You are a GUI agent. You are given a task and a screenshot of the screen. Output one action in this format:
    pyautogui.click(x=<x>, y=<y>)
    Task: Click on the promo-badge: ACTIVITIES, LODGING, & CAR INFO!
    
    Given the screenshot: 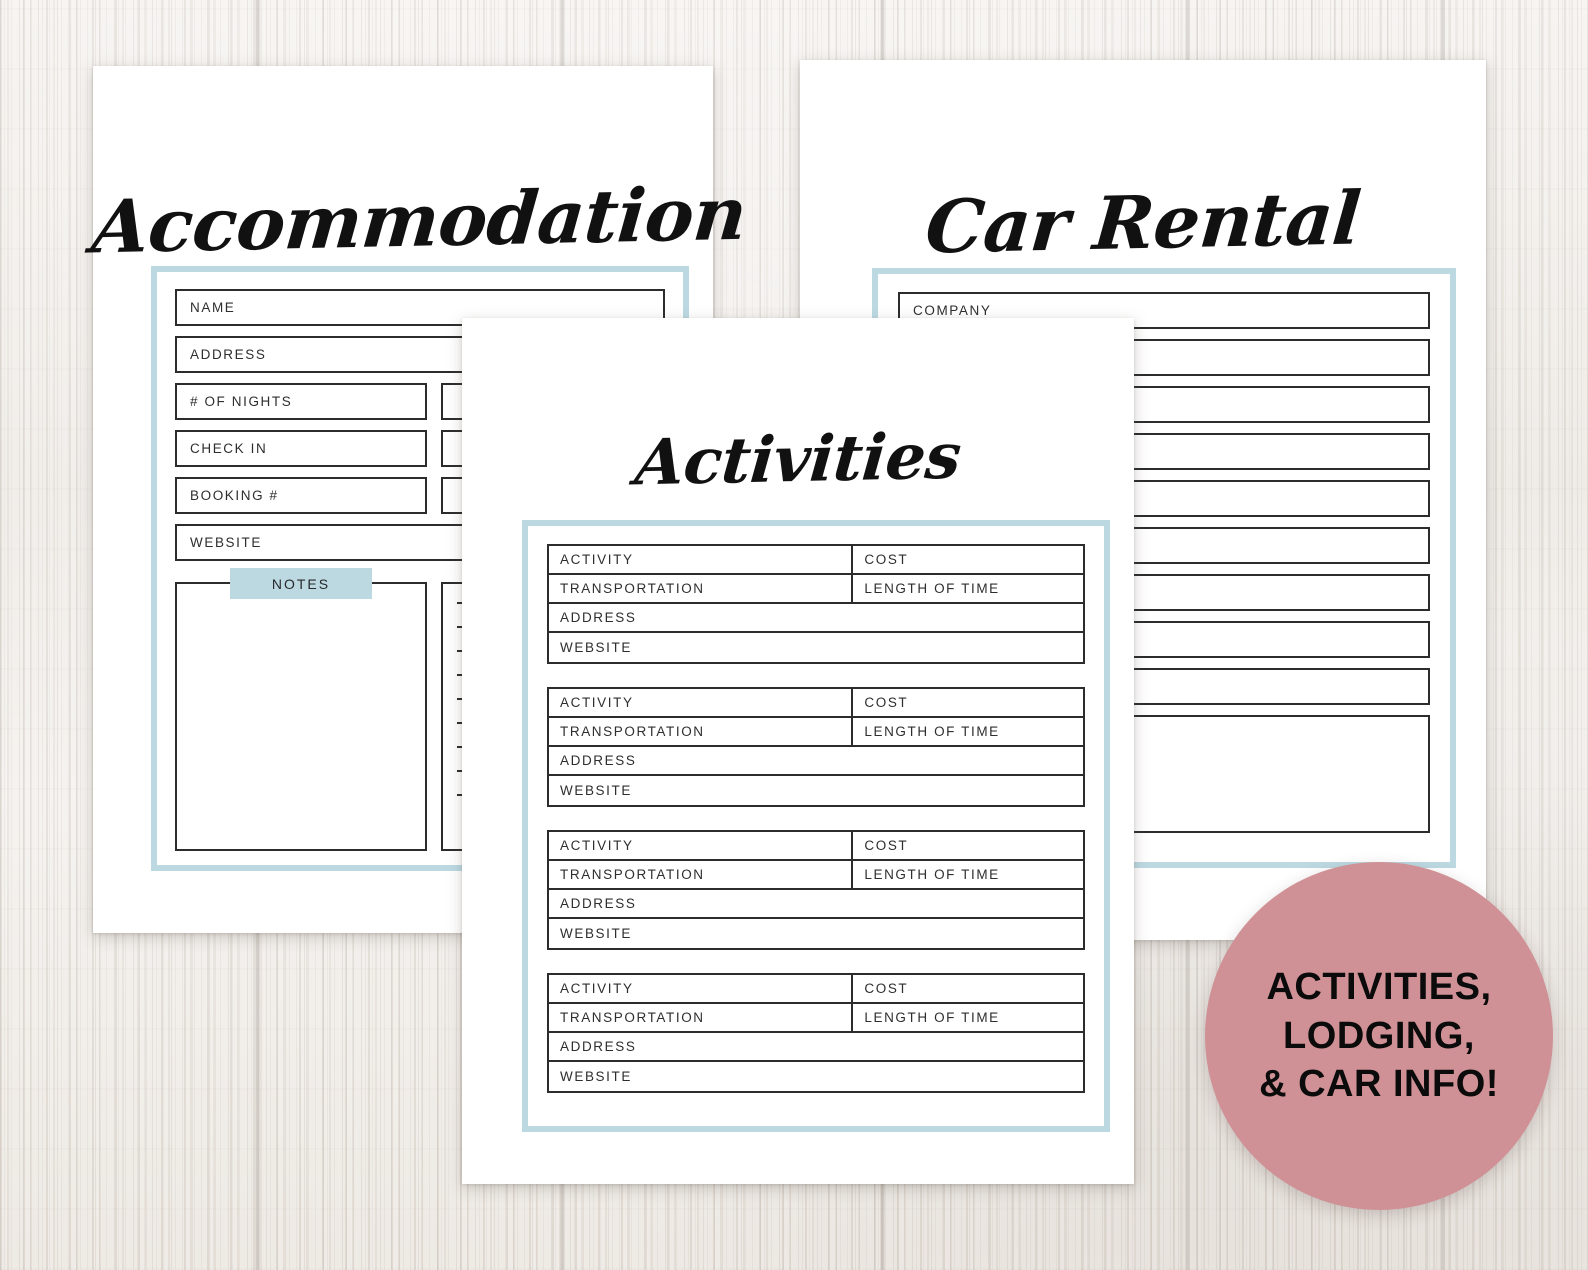 What is the action you would take?
    pyautogui.click(x=1379, y=1036)
    